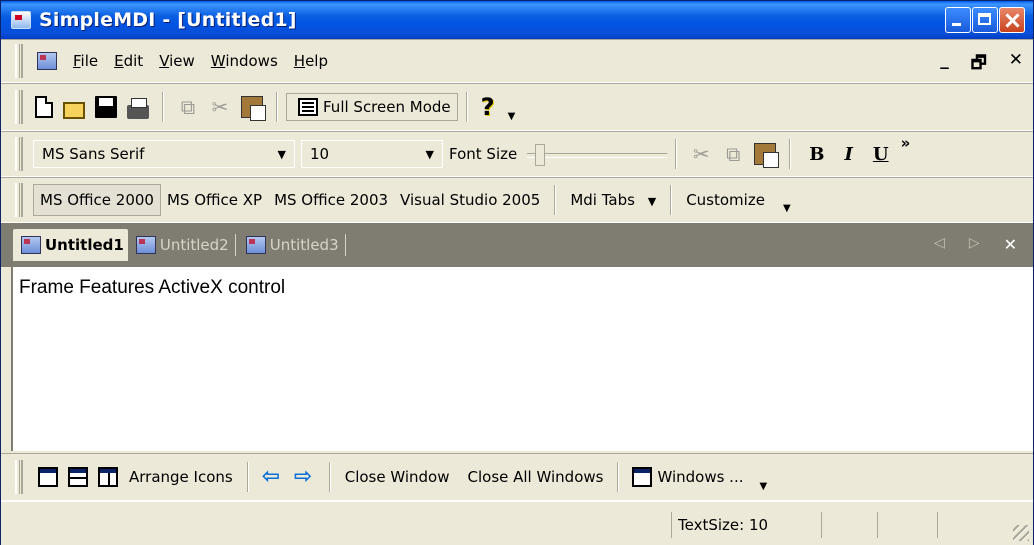  I want to click on tab-untitled3: Untitled3, so click(290, 245).